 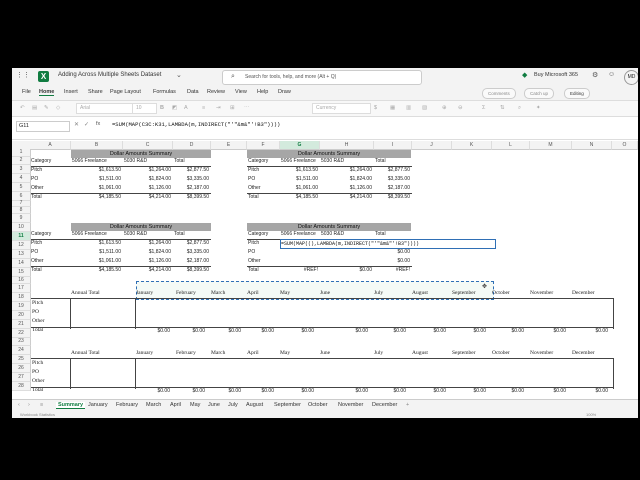 What do you see at coordinates (432, 145) in the screenshot?
I see `column-header-j: J` at bounding box center [432, 145].